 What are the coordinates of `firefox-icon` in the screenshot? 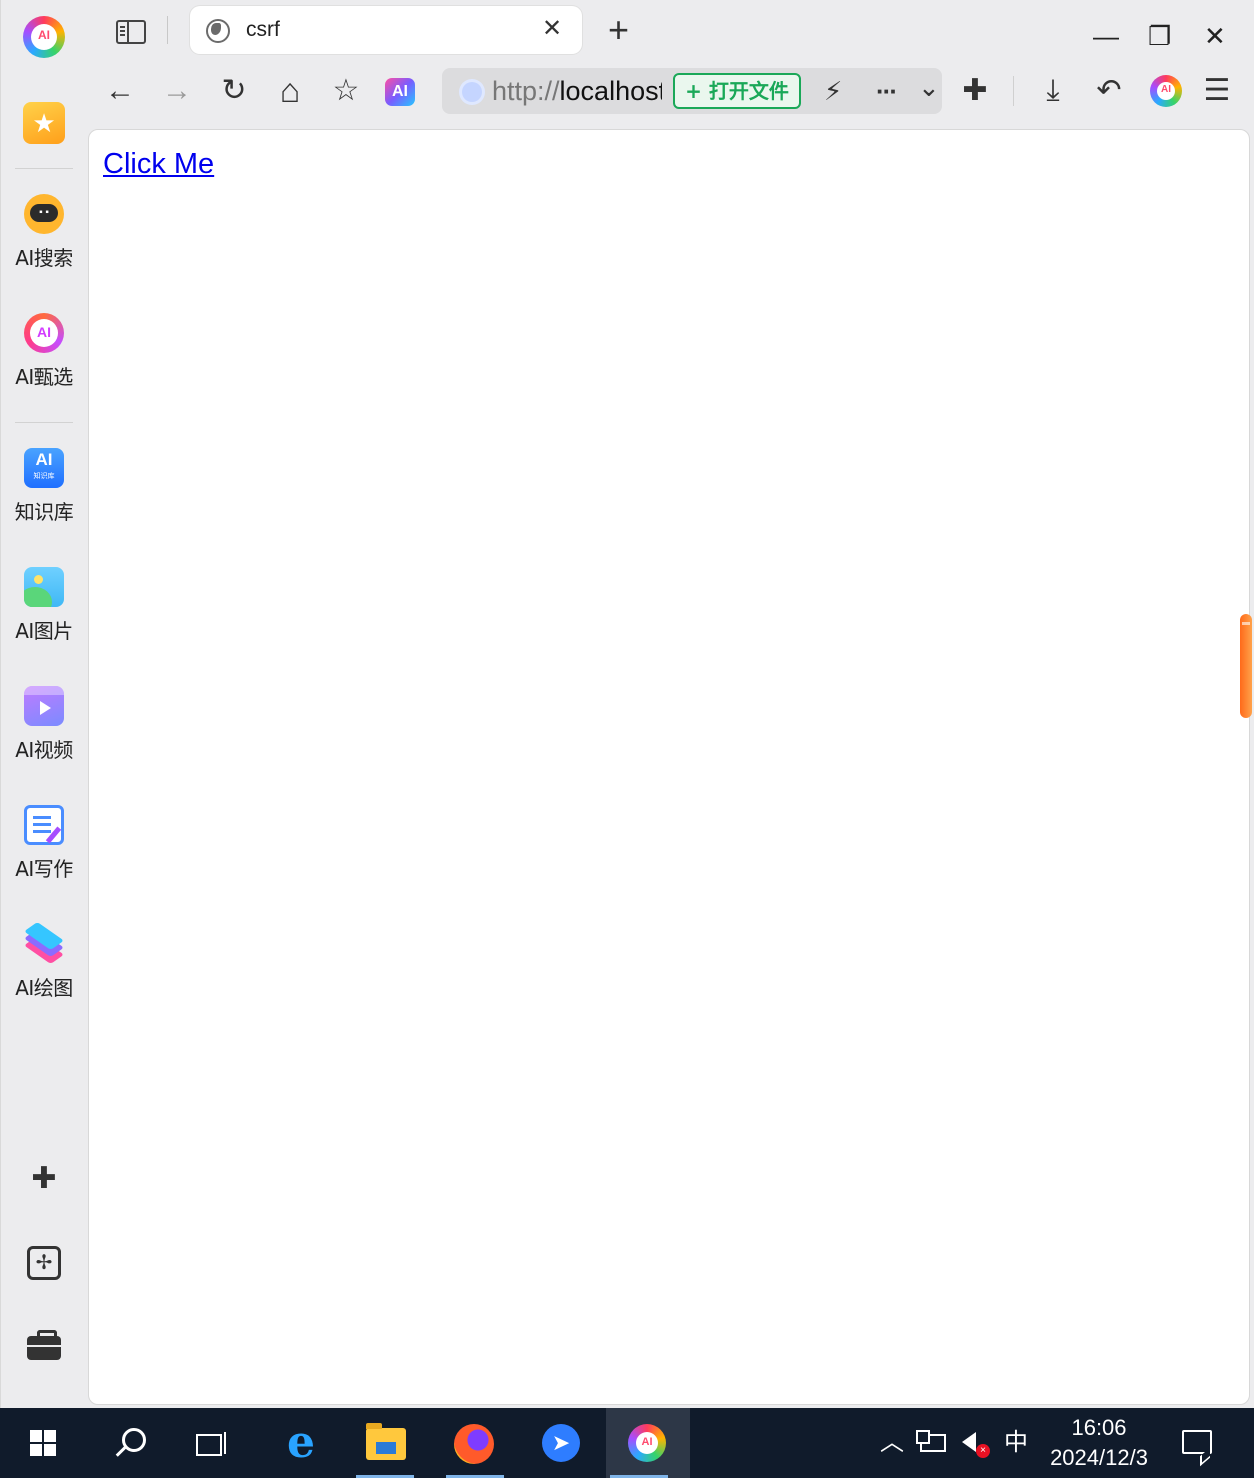 It's located at (474, 1444).